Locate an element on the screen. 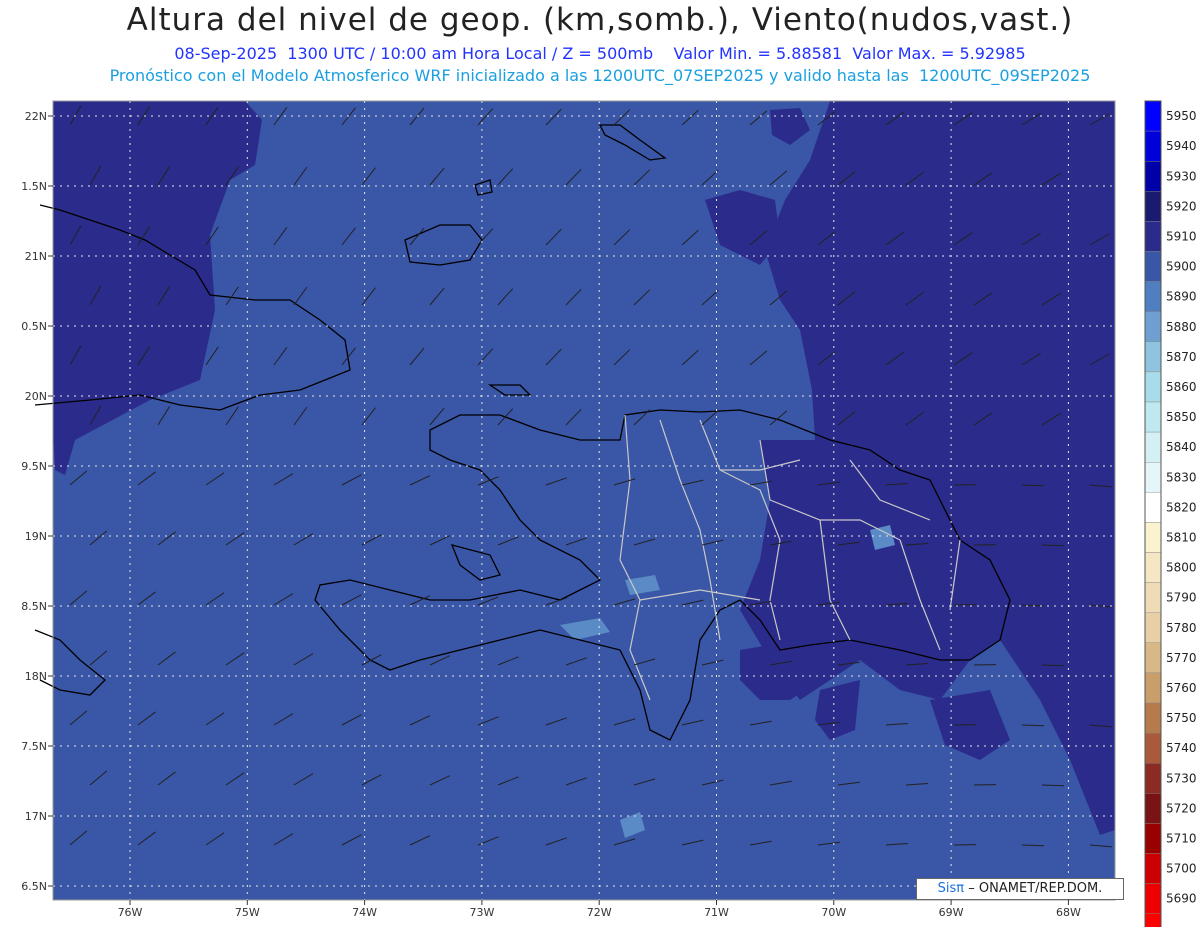 Image resolution: width=1200 pixels, height=927 pixels. colorbar-label: 5740 is located at coordinates (1181, 748).